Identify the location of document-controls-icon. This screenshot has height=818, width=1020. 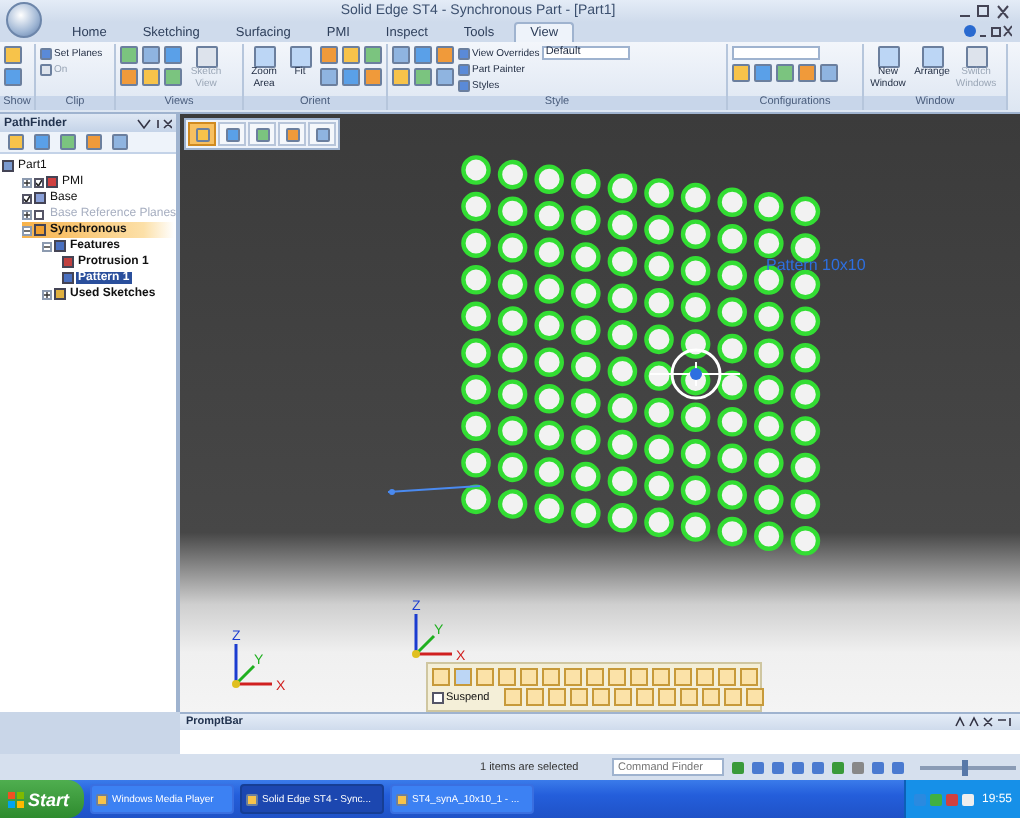
(988, 31).